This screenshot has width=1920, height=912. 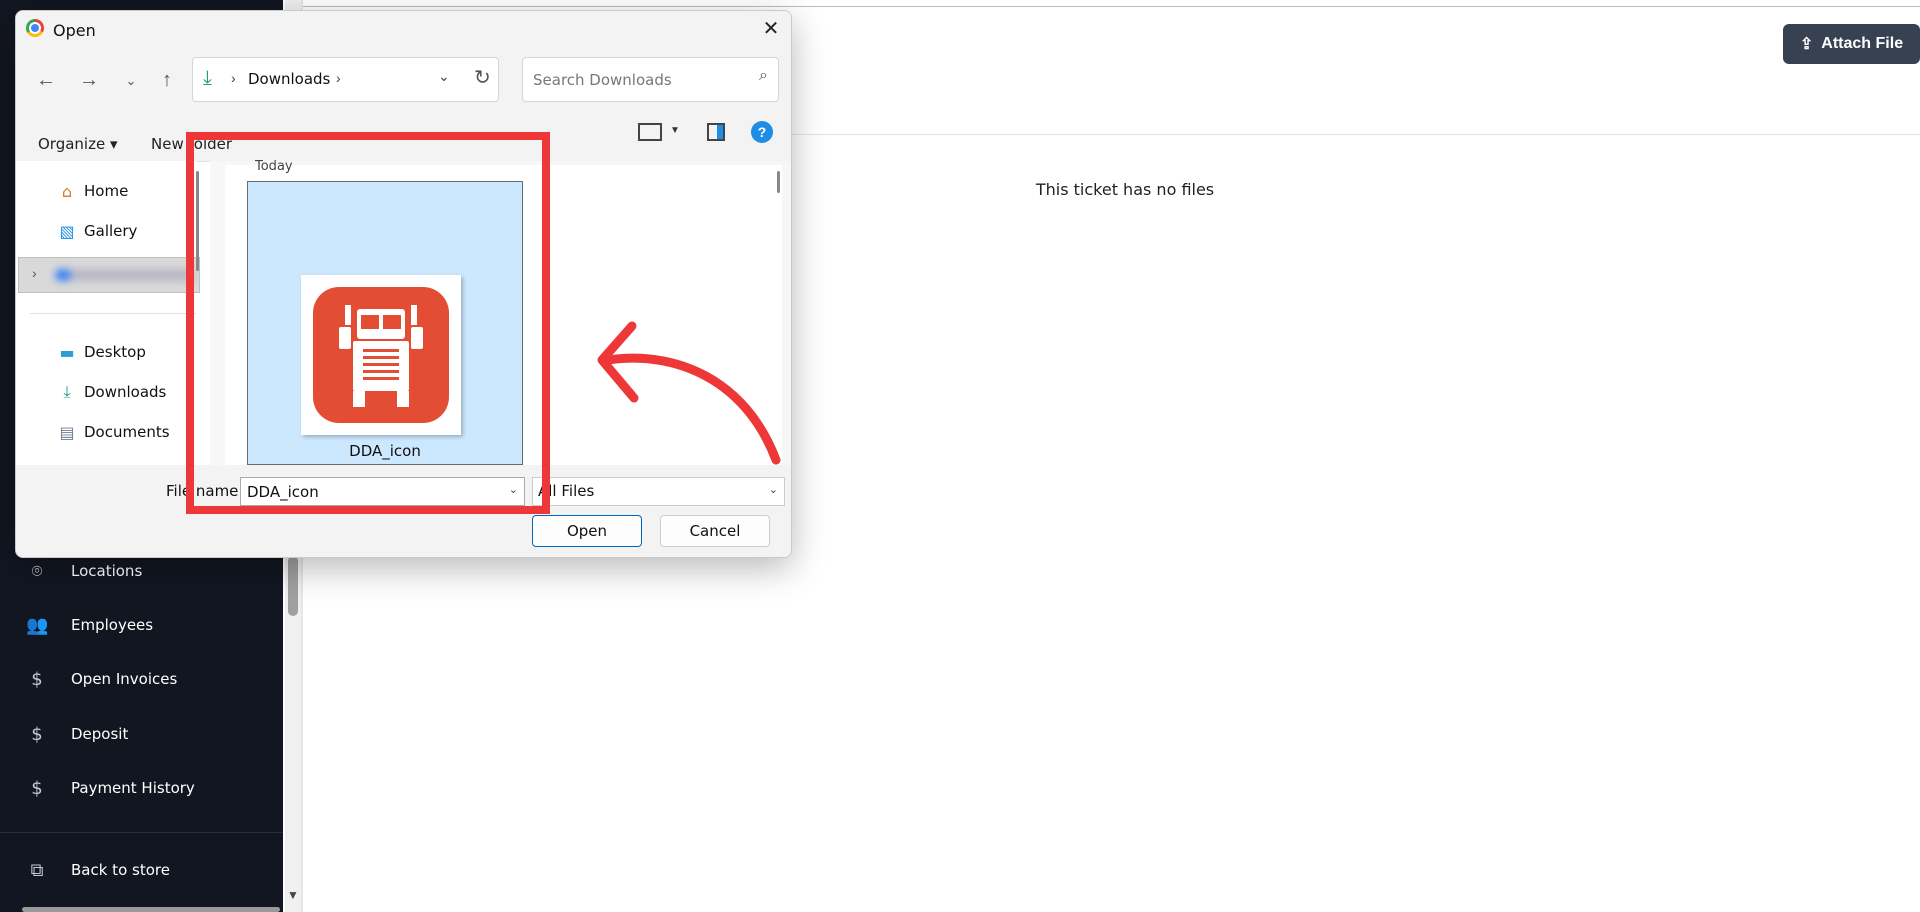 I want to click on open-button: Open, so click(x=587, y=531).